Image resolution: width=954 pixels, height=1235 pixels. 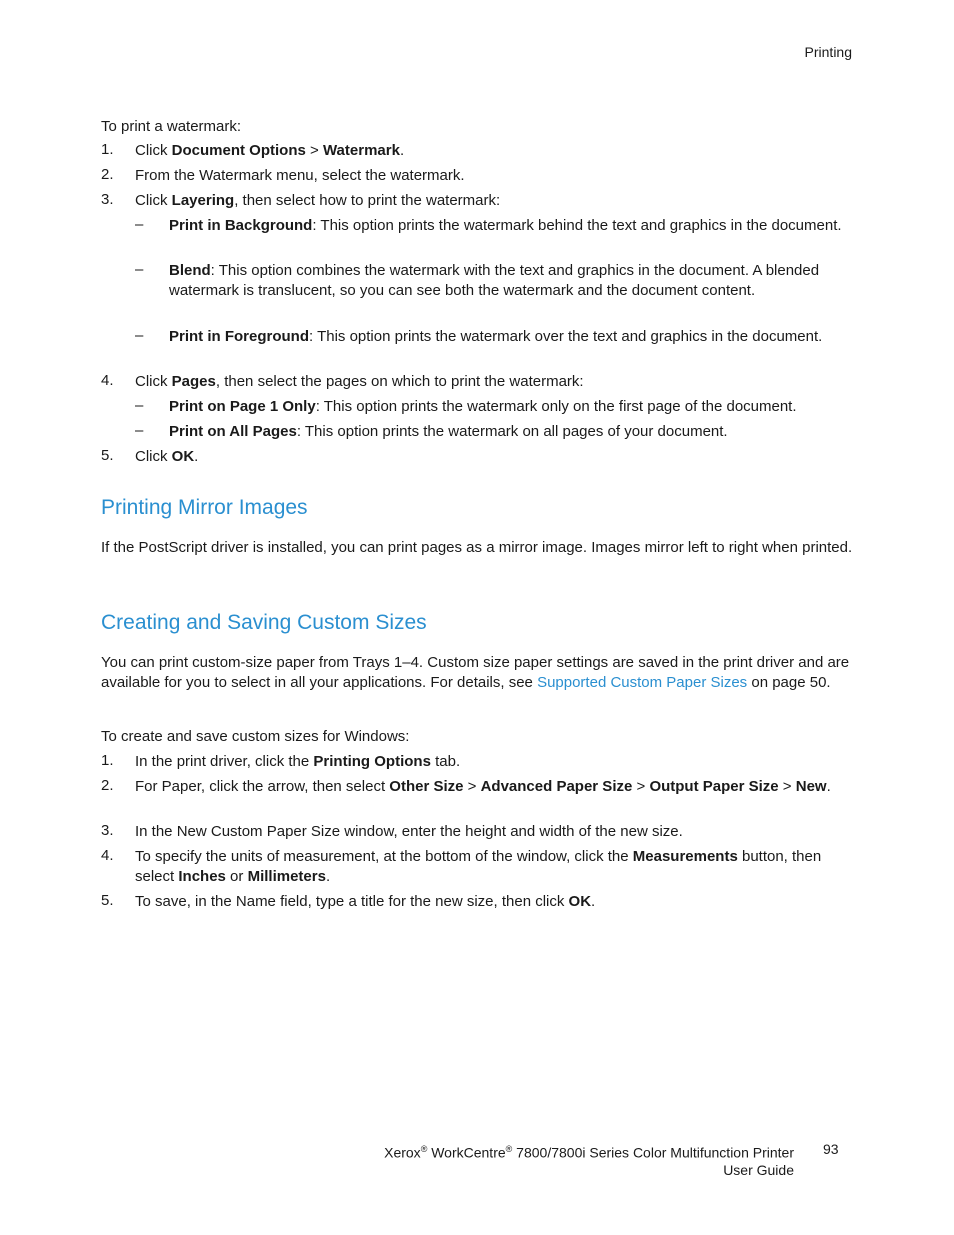 I want to click on supported-sizes-link: Supported Custom Paper Sizes, so click(x=642, y=682).